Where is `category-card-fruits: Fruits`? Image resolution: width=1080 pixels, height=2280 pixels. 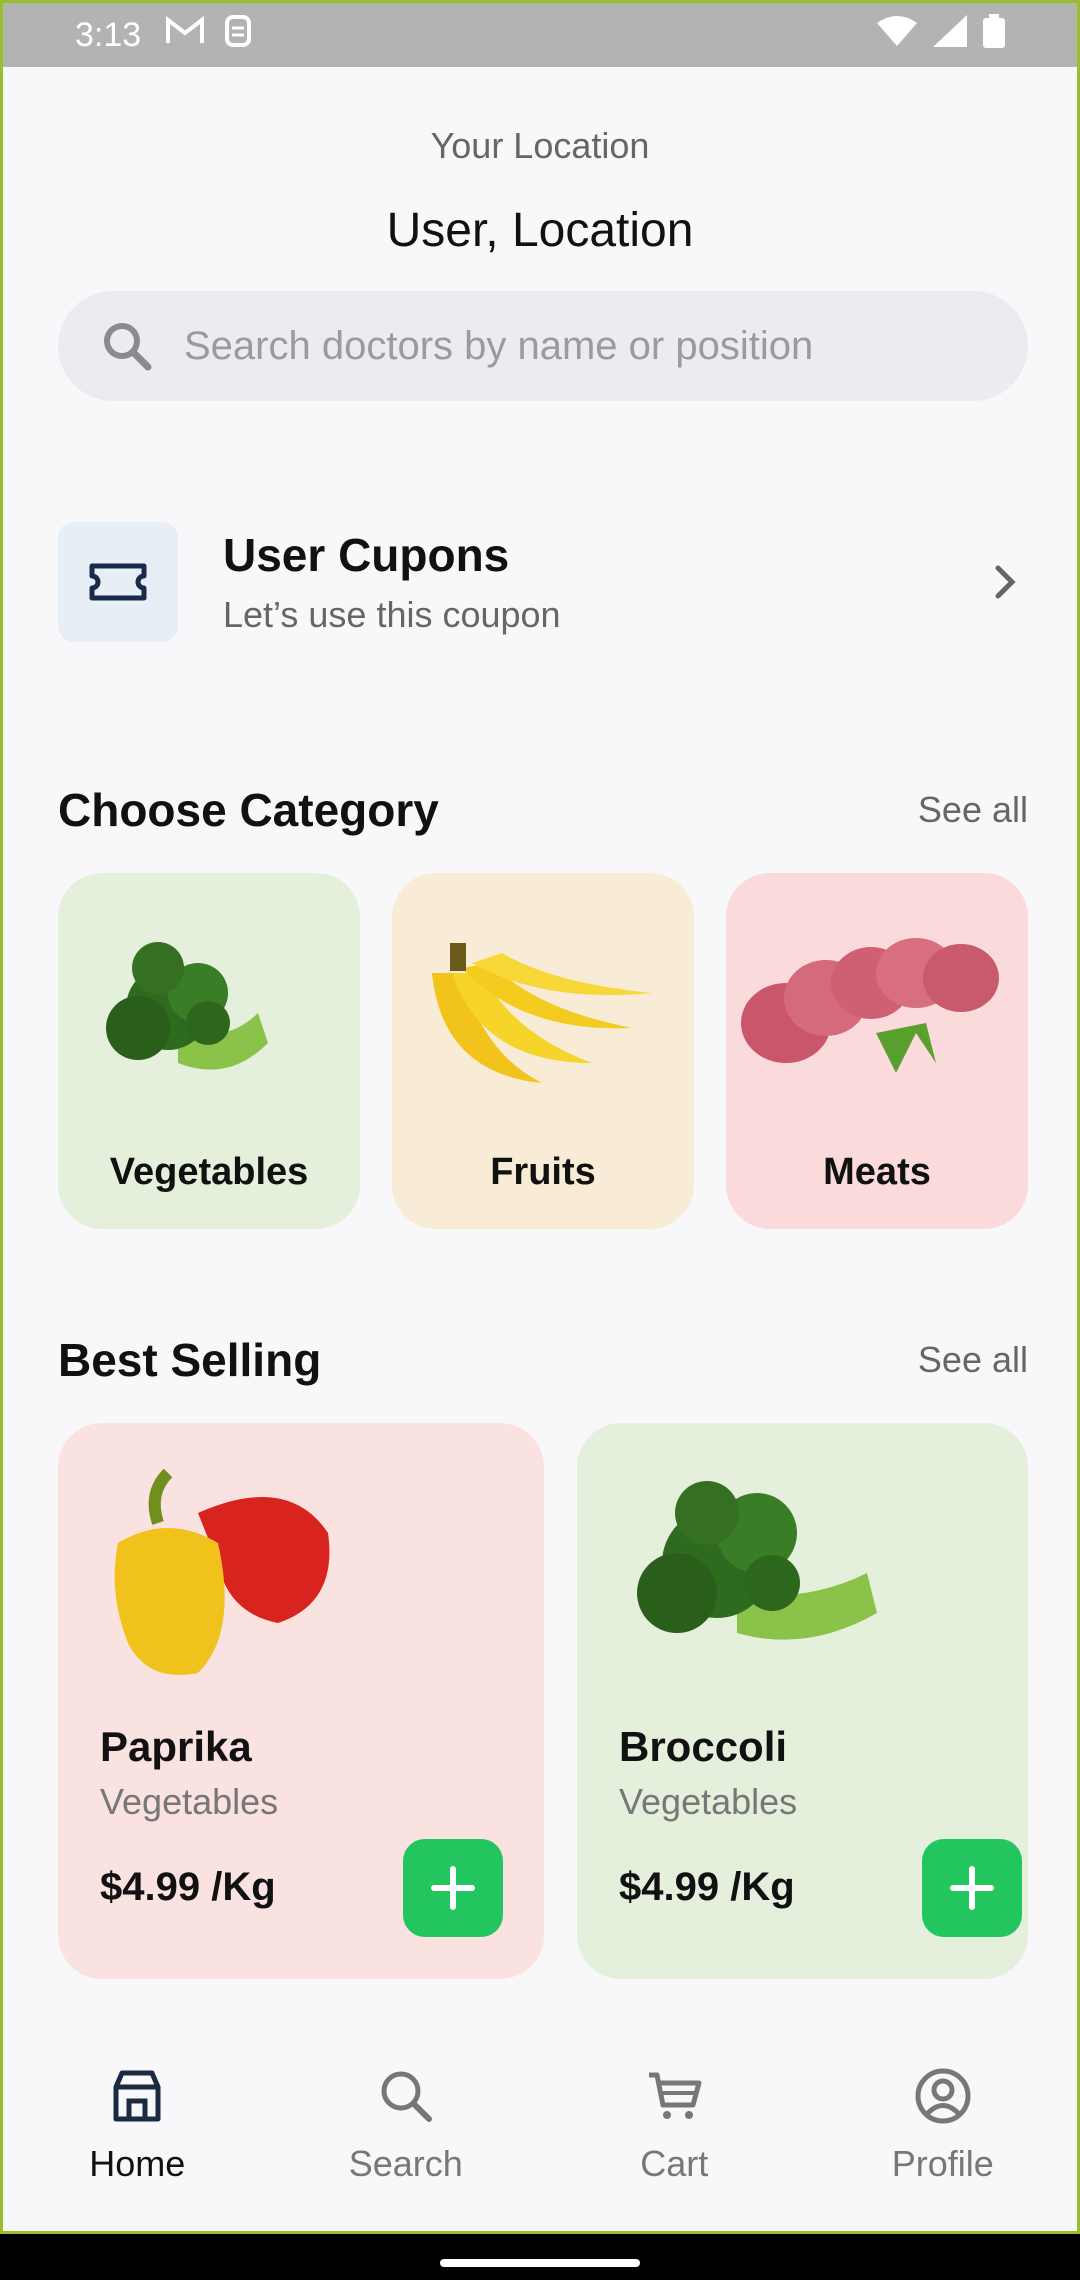
category-card-fruits: Fruits is located at coordinates (543, 1051).